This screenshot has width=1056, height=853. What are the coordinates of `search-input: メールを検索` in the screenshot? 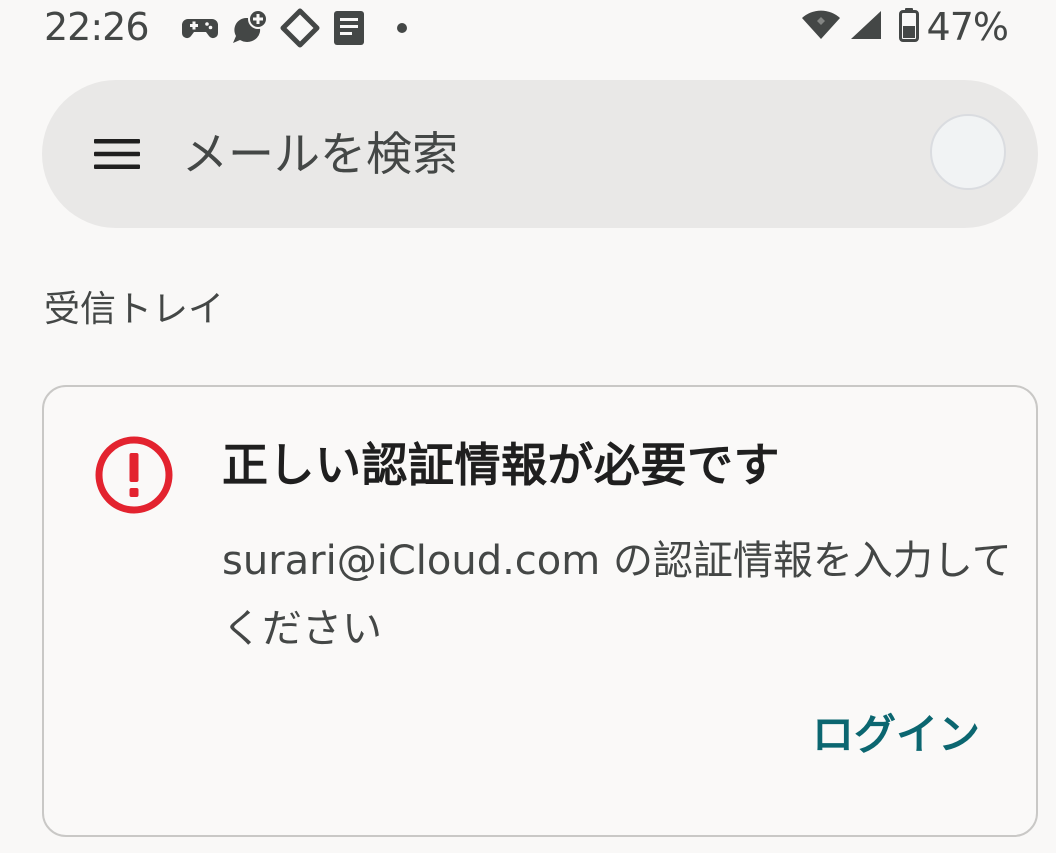 It's located at (320, 154).